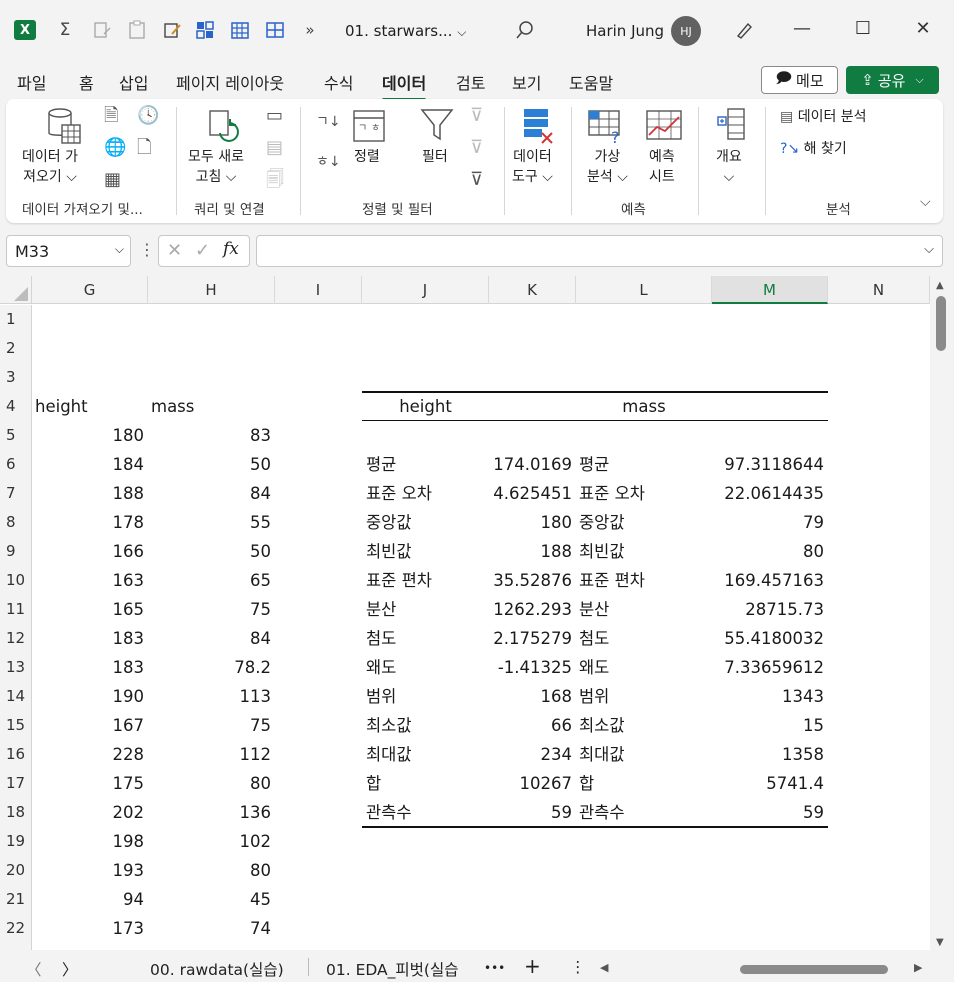  I want to click on height-value-cell: 165, so click(88, 609).